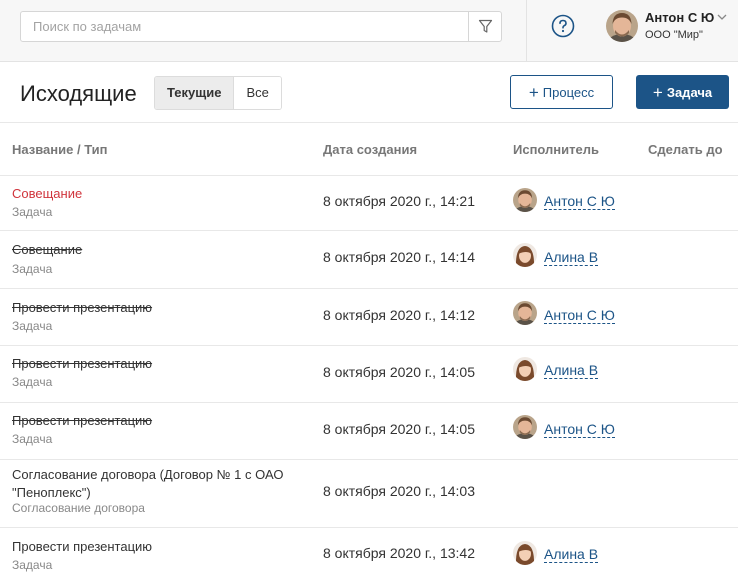 The image size is (738, 583). Describe the element at coordinates (722, 17) in the screenshot. I see `chevron-down-icon` at that location.